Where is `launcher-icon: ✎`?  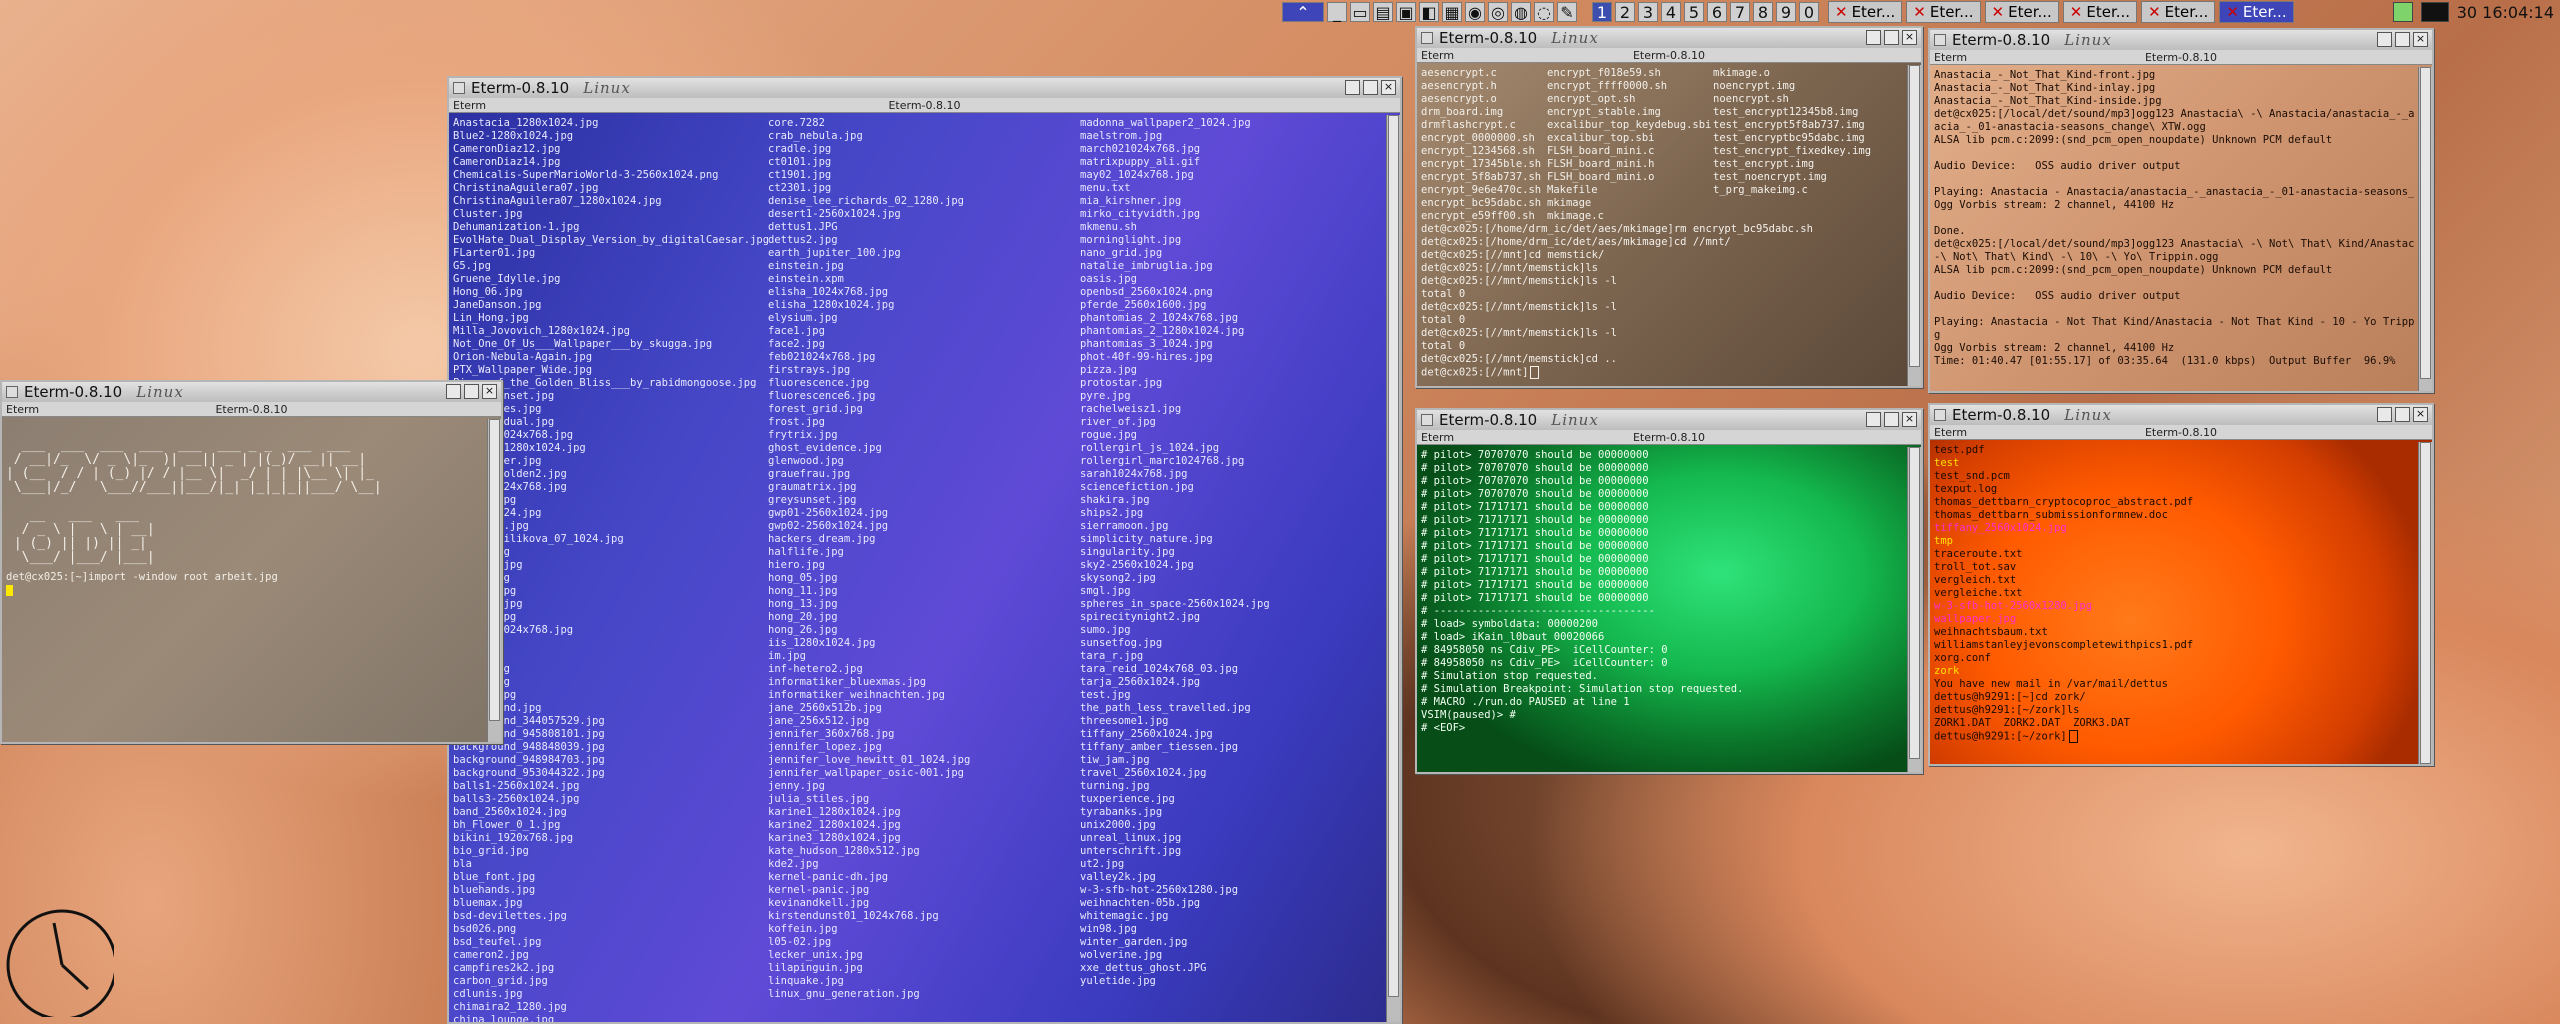 launcher-icon: ✎ is located at coordinates (1567, 12).